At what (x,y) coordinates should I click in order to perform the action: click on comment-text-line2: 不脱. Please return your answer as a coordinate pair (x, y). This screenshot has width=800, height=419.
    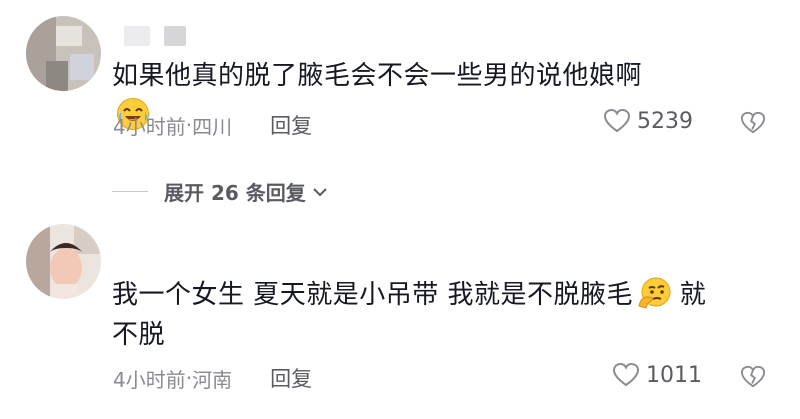
    Looking at the image, I should click on (139, 335).